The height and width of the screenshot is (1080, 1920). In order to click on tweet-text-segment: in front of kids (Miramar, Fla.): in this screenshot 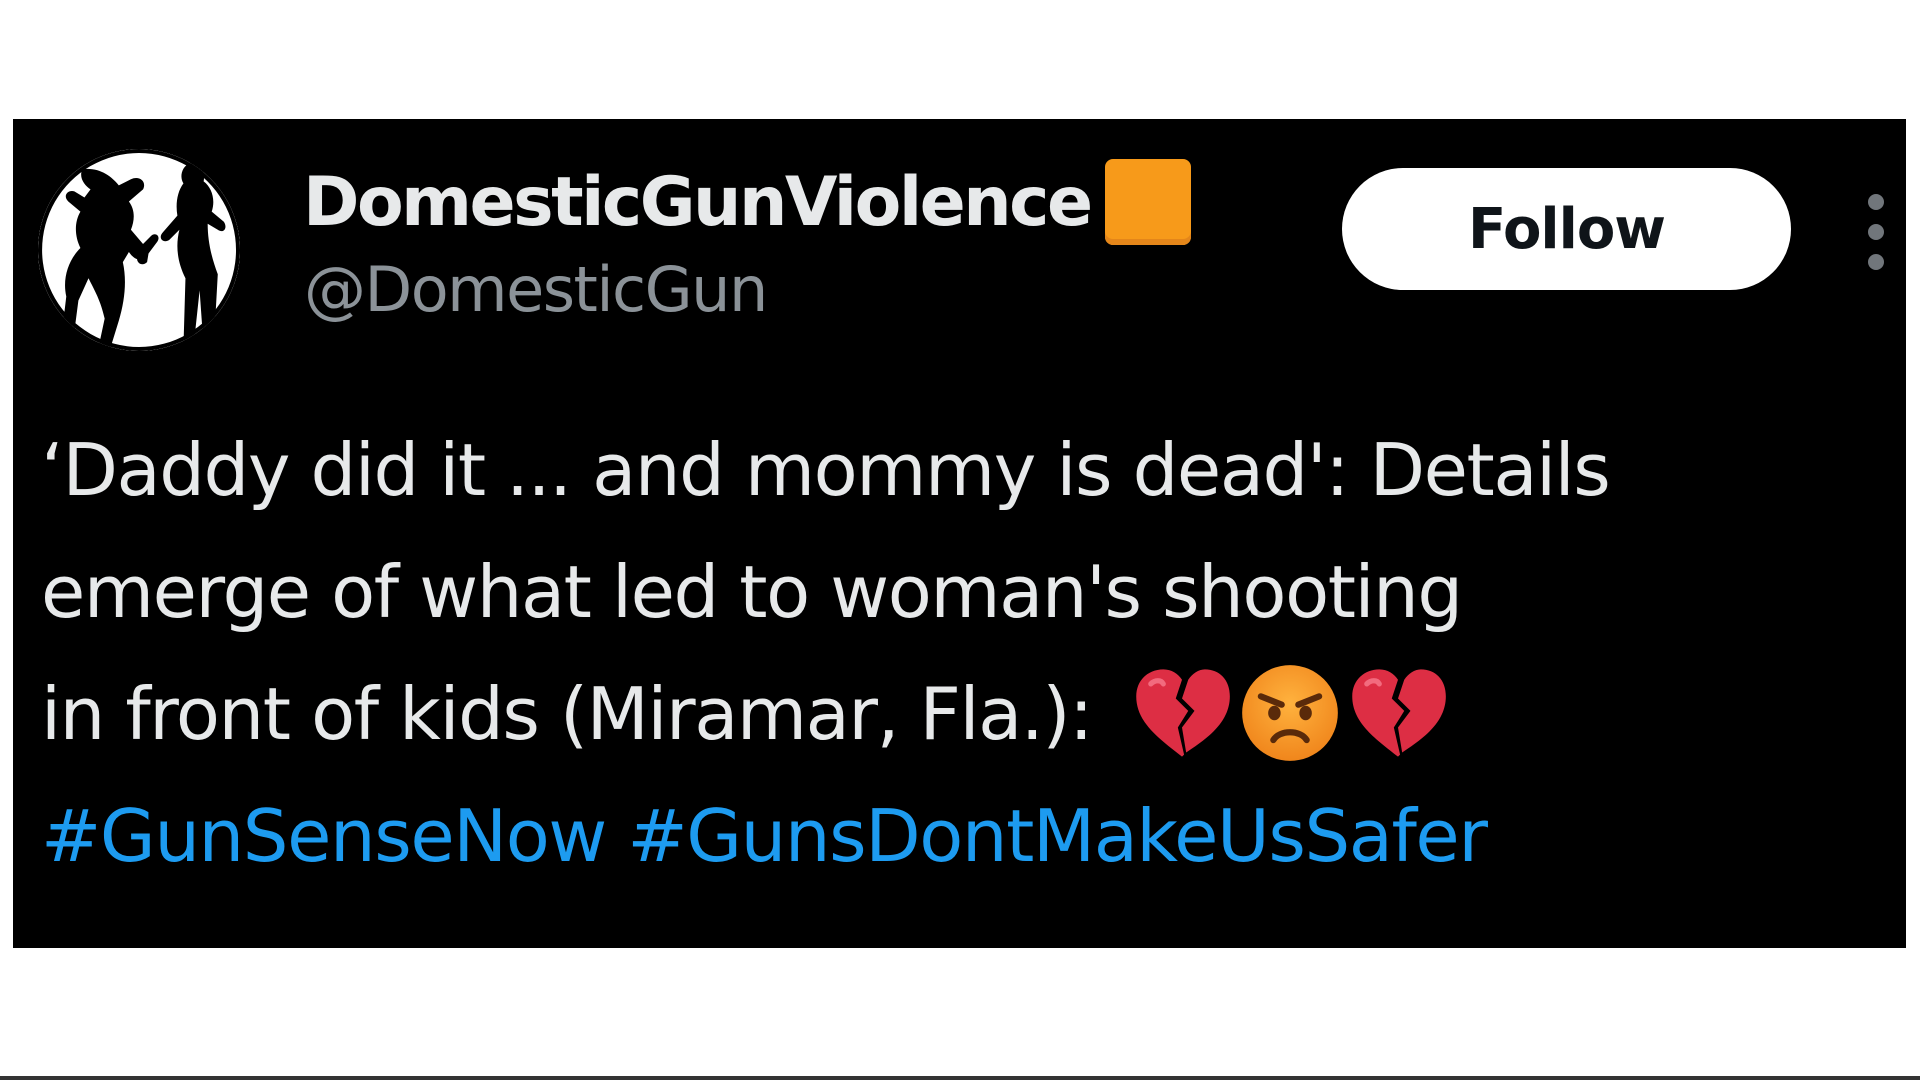, I will do `click(567, 714)`.